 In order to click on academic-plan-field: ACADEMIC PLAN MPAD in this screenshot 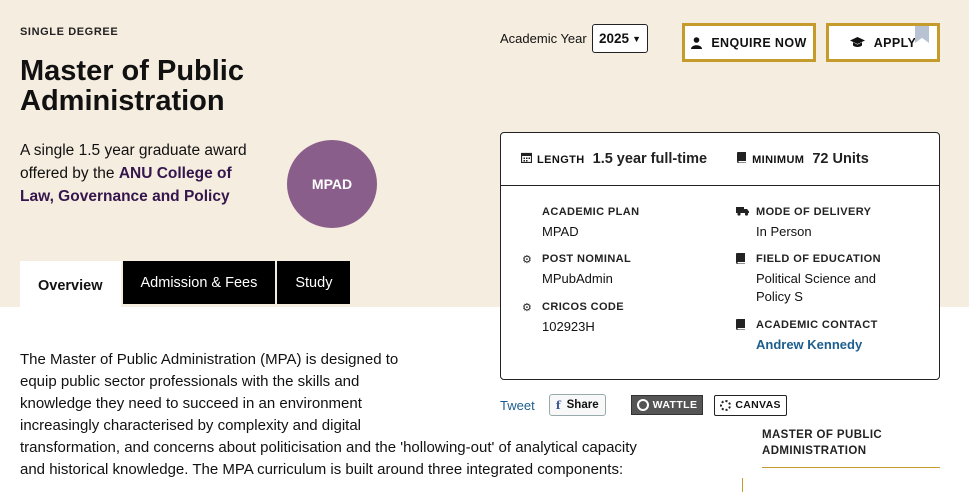, I will do `click(629, 223)`.